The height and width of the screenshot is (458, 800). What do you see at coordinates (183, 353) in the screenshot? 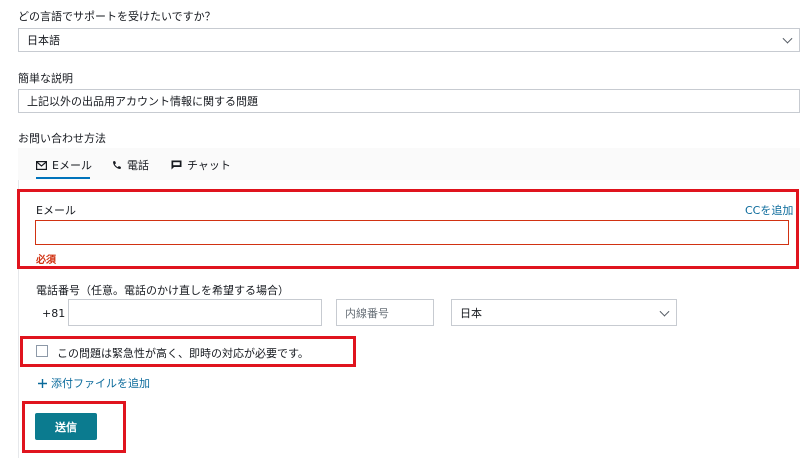
I see `urgent-label: この問題は緊急性が高く、即時の対応が必要です。` at bounding box center [183, 353].